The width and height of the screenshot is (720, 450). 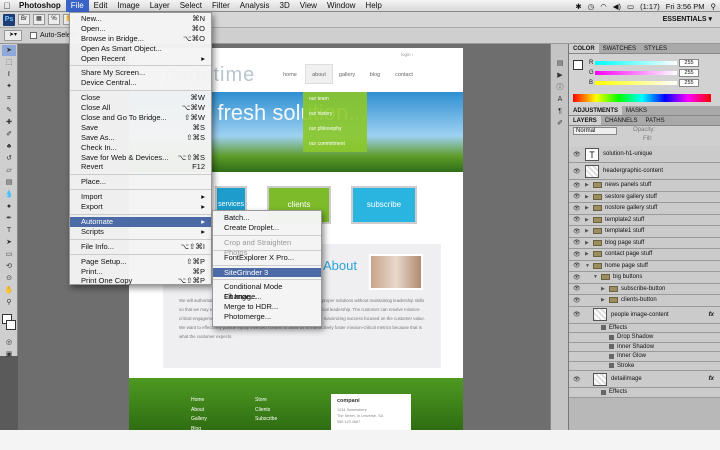 I want to click on workspace-switcher: ESSENTIALS ▾, so click(x=687, y=19).